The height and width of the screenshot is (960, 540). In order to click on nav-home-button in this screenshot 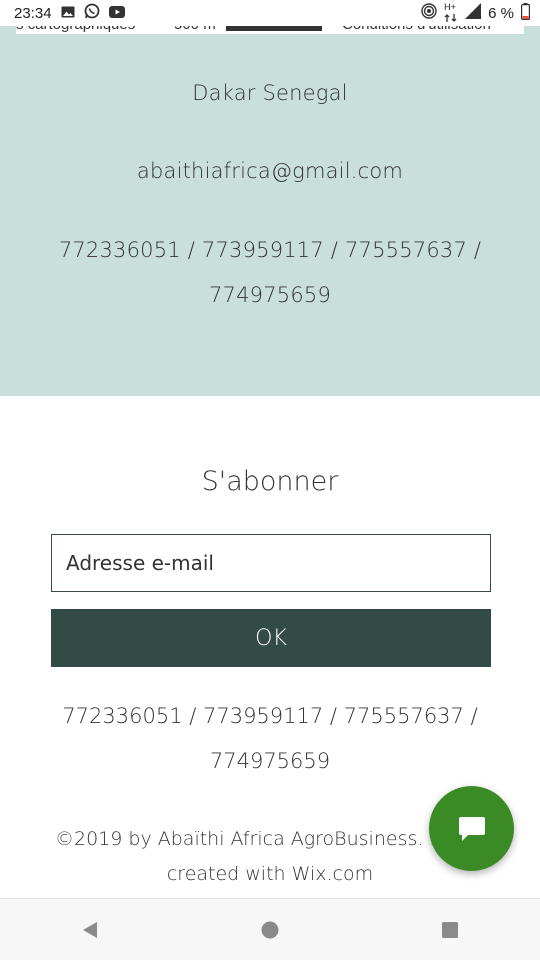, I will do `click(270, 930)`.